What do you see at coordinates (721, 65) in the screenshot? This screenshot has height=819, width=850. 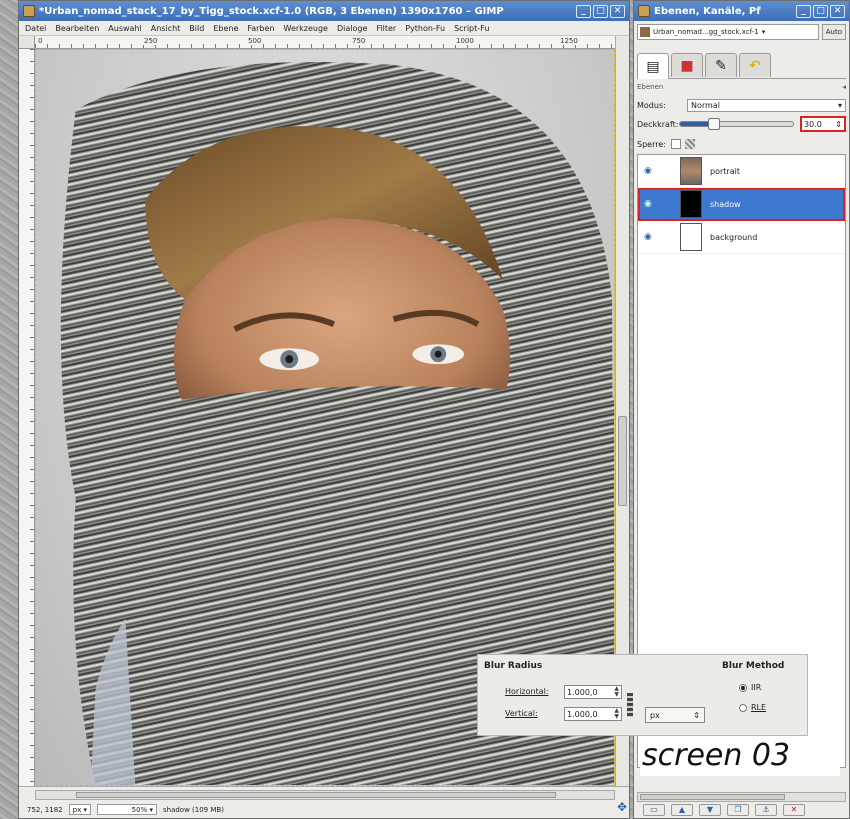 I see `tab-paths: ✎` at bounding box center [721, 65].